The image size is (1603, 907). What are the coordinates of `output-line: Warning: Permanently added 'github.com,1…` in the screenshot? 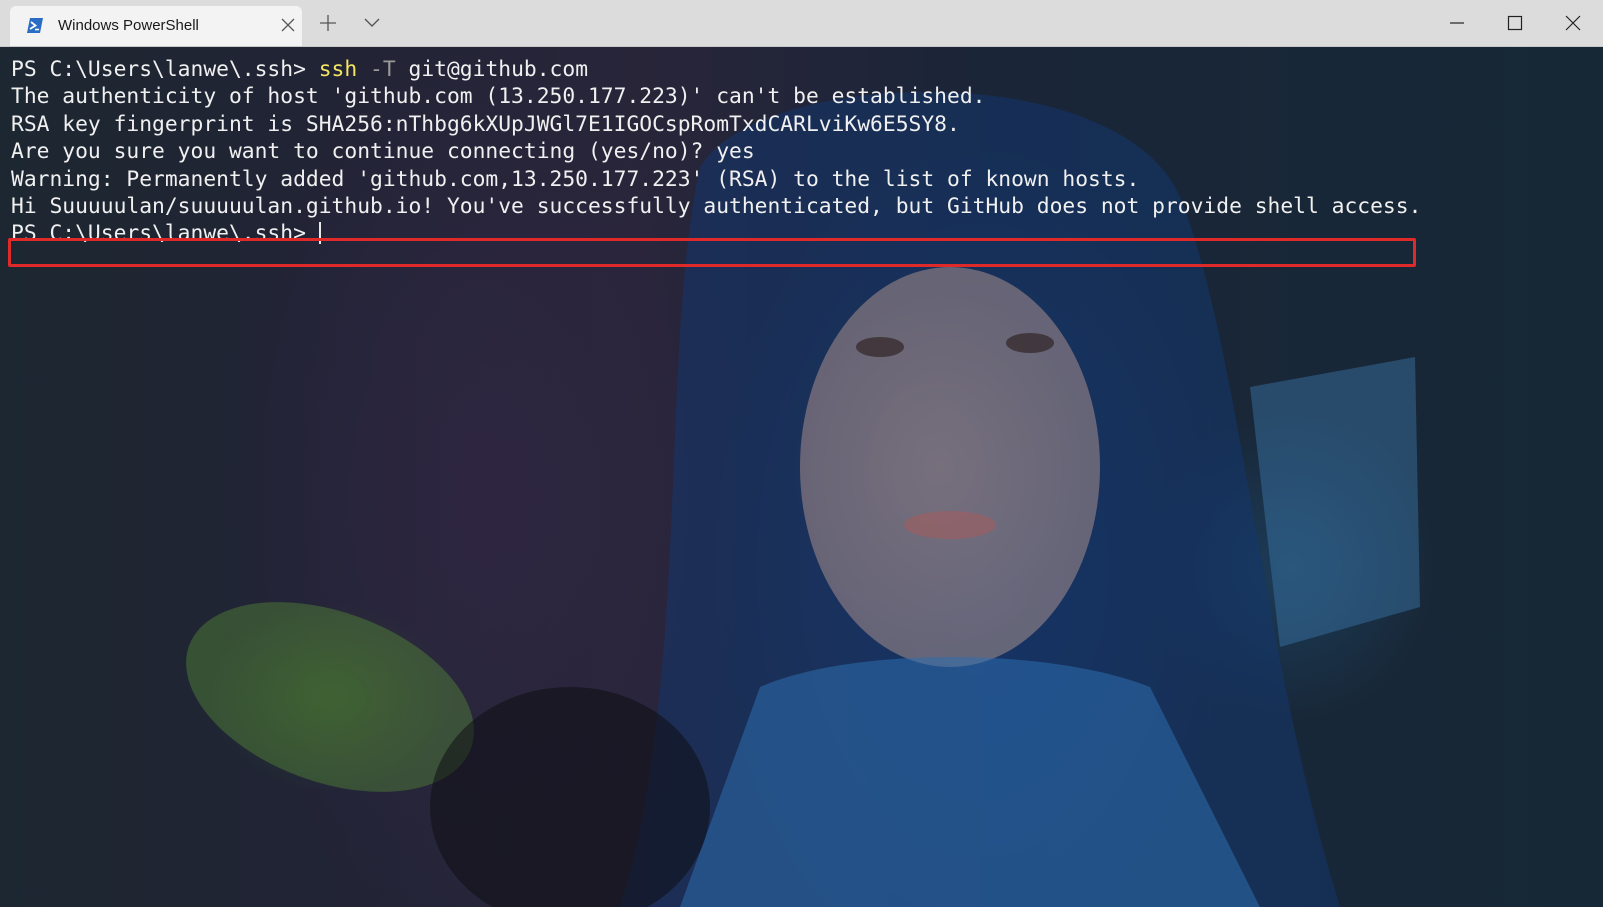 It's located at (575, 179).